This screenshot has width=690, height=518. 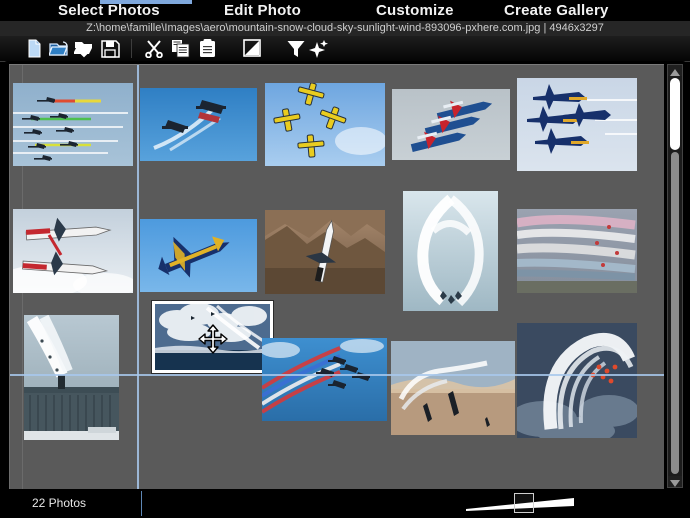 What do you see at coordinates (336, 375) in the screenshot?
I see `horizontal-guide-line` at bounding box center [336, 375].